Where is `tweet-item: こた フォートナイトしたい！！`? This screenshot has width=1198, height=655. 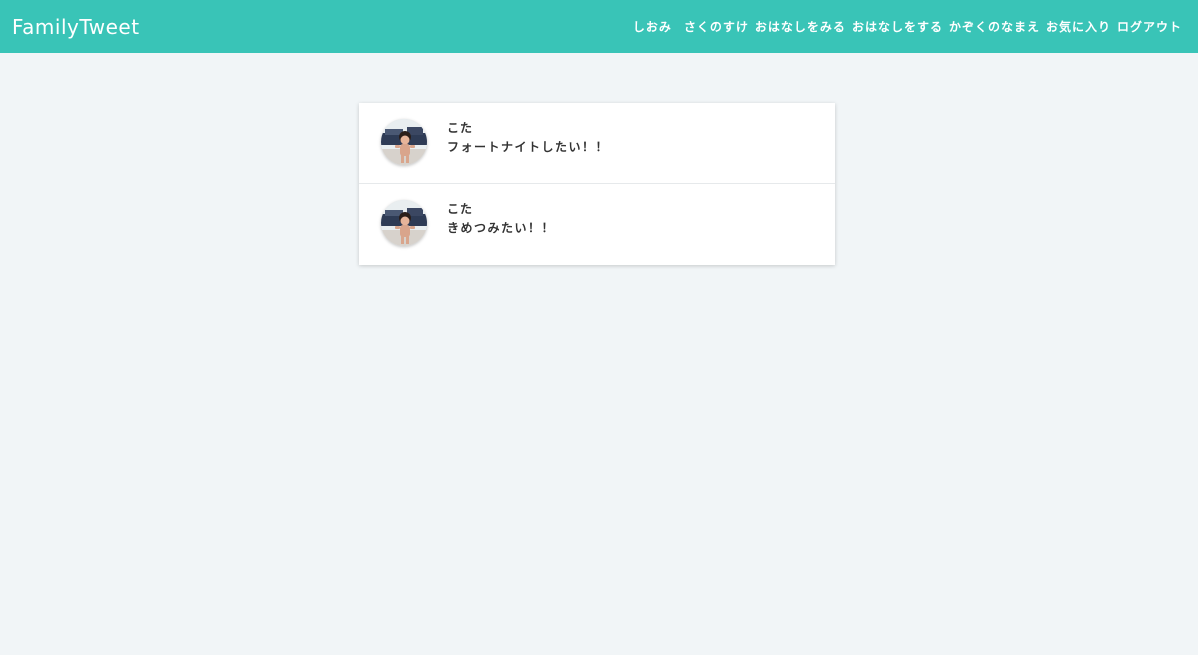 tweet-item: こた フォートナイトしたい！！ is located at coordinates (597, 143).